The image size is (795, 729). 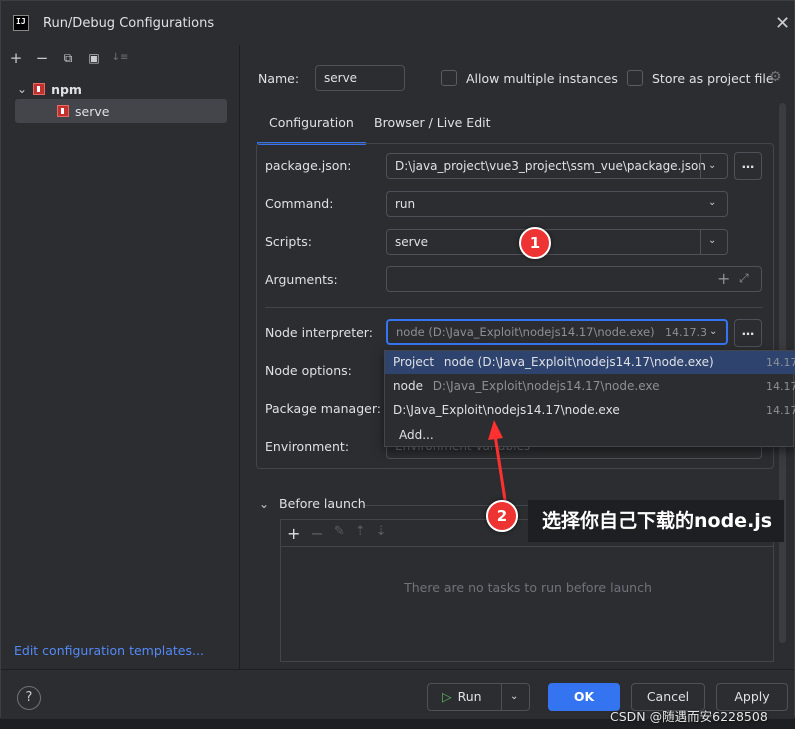 I want to click on step-badge-1: 1, so click(x=535, y=243).